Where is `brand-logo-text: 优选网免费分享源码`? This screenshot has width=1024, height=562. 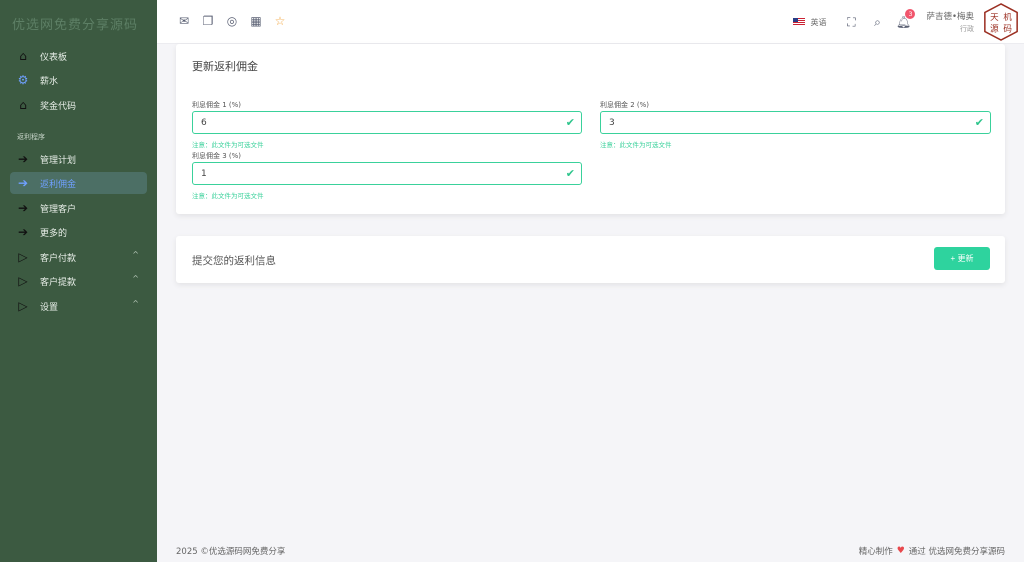 brand-logo-text: 优选网免费分享源码 is located at coordinates (78, 20).